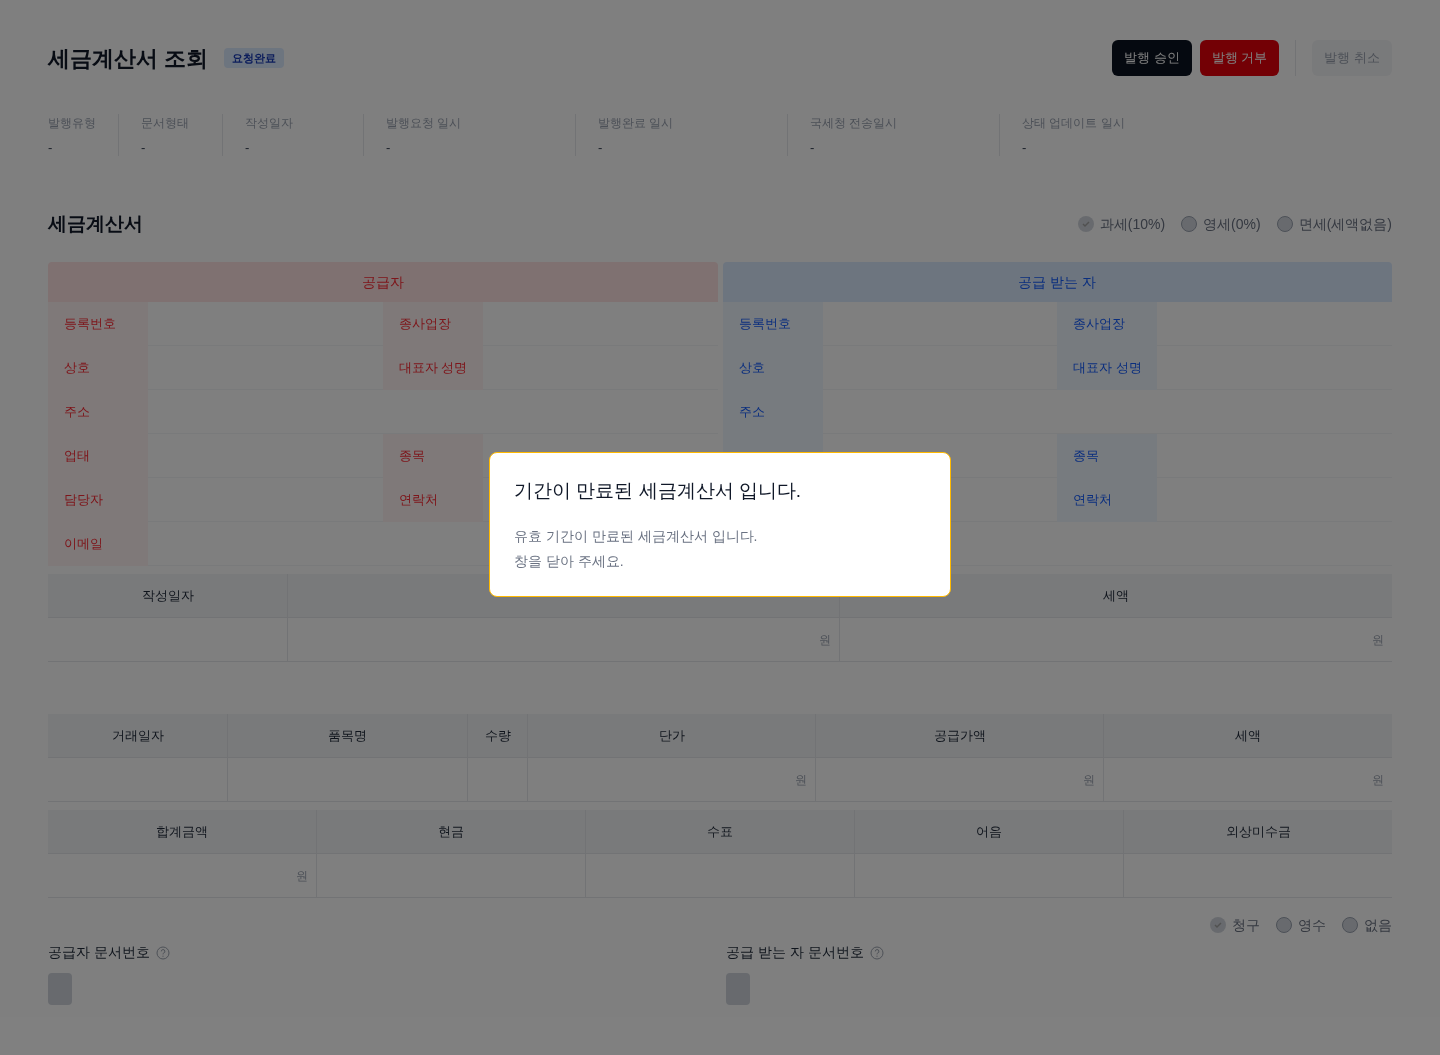  Describe the element at coordinates (137, 736) in the screenshot. I see `column-header: 거래일자` at that location.